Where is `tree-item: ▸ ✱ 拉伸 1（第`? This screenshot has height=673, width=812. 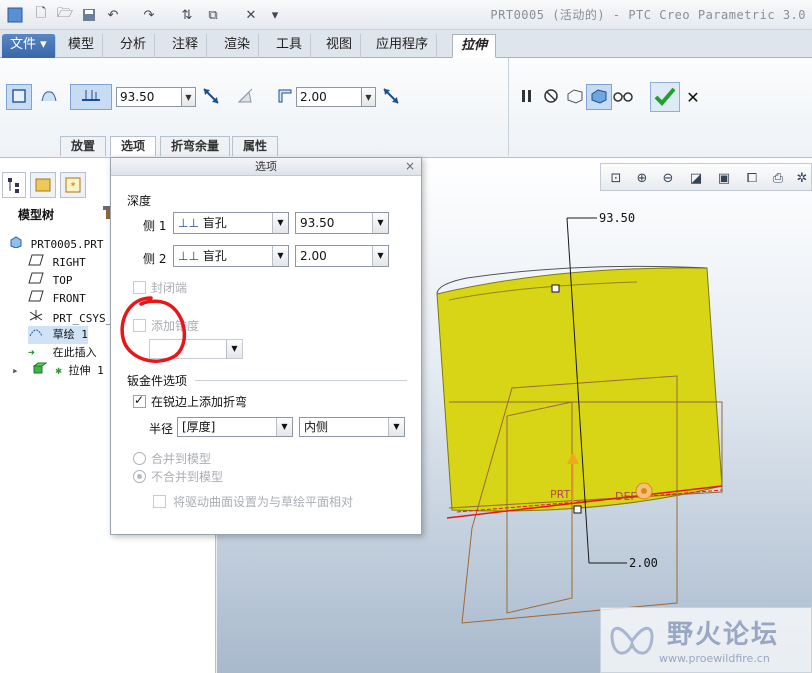 tree-item: ▸ ✱ 拉伸 1（第 is located at coordinates (69, 371).